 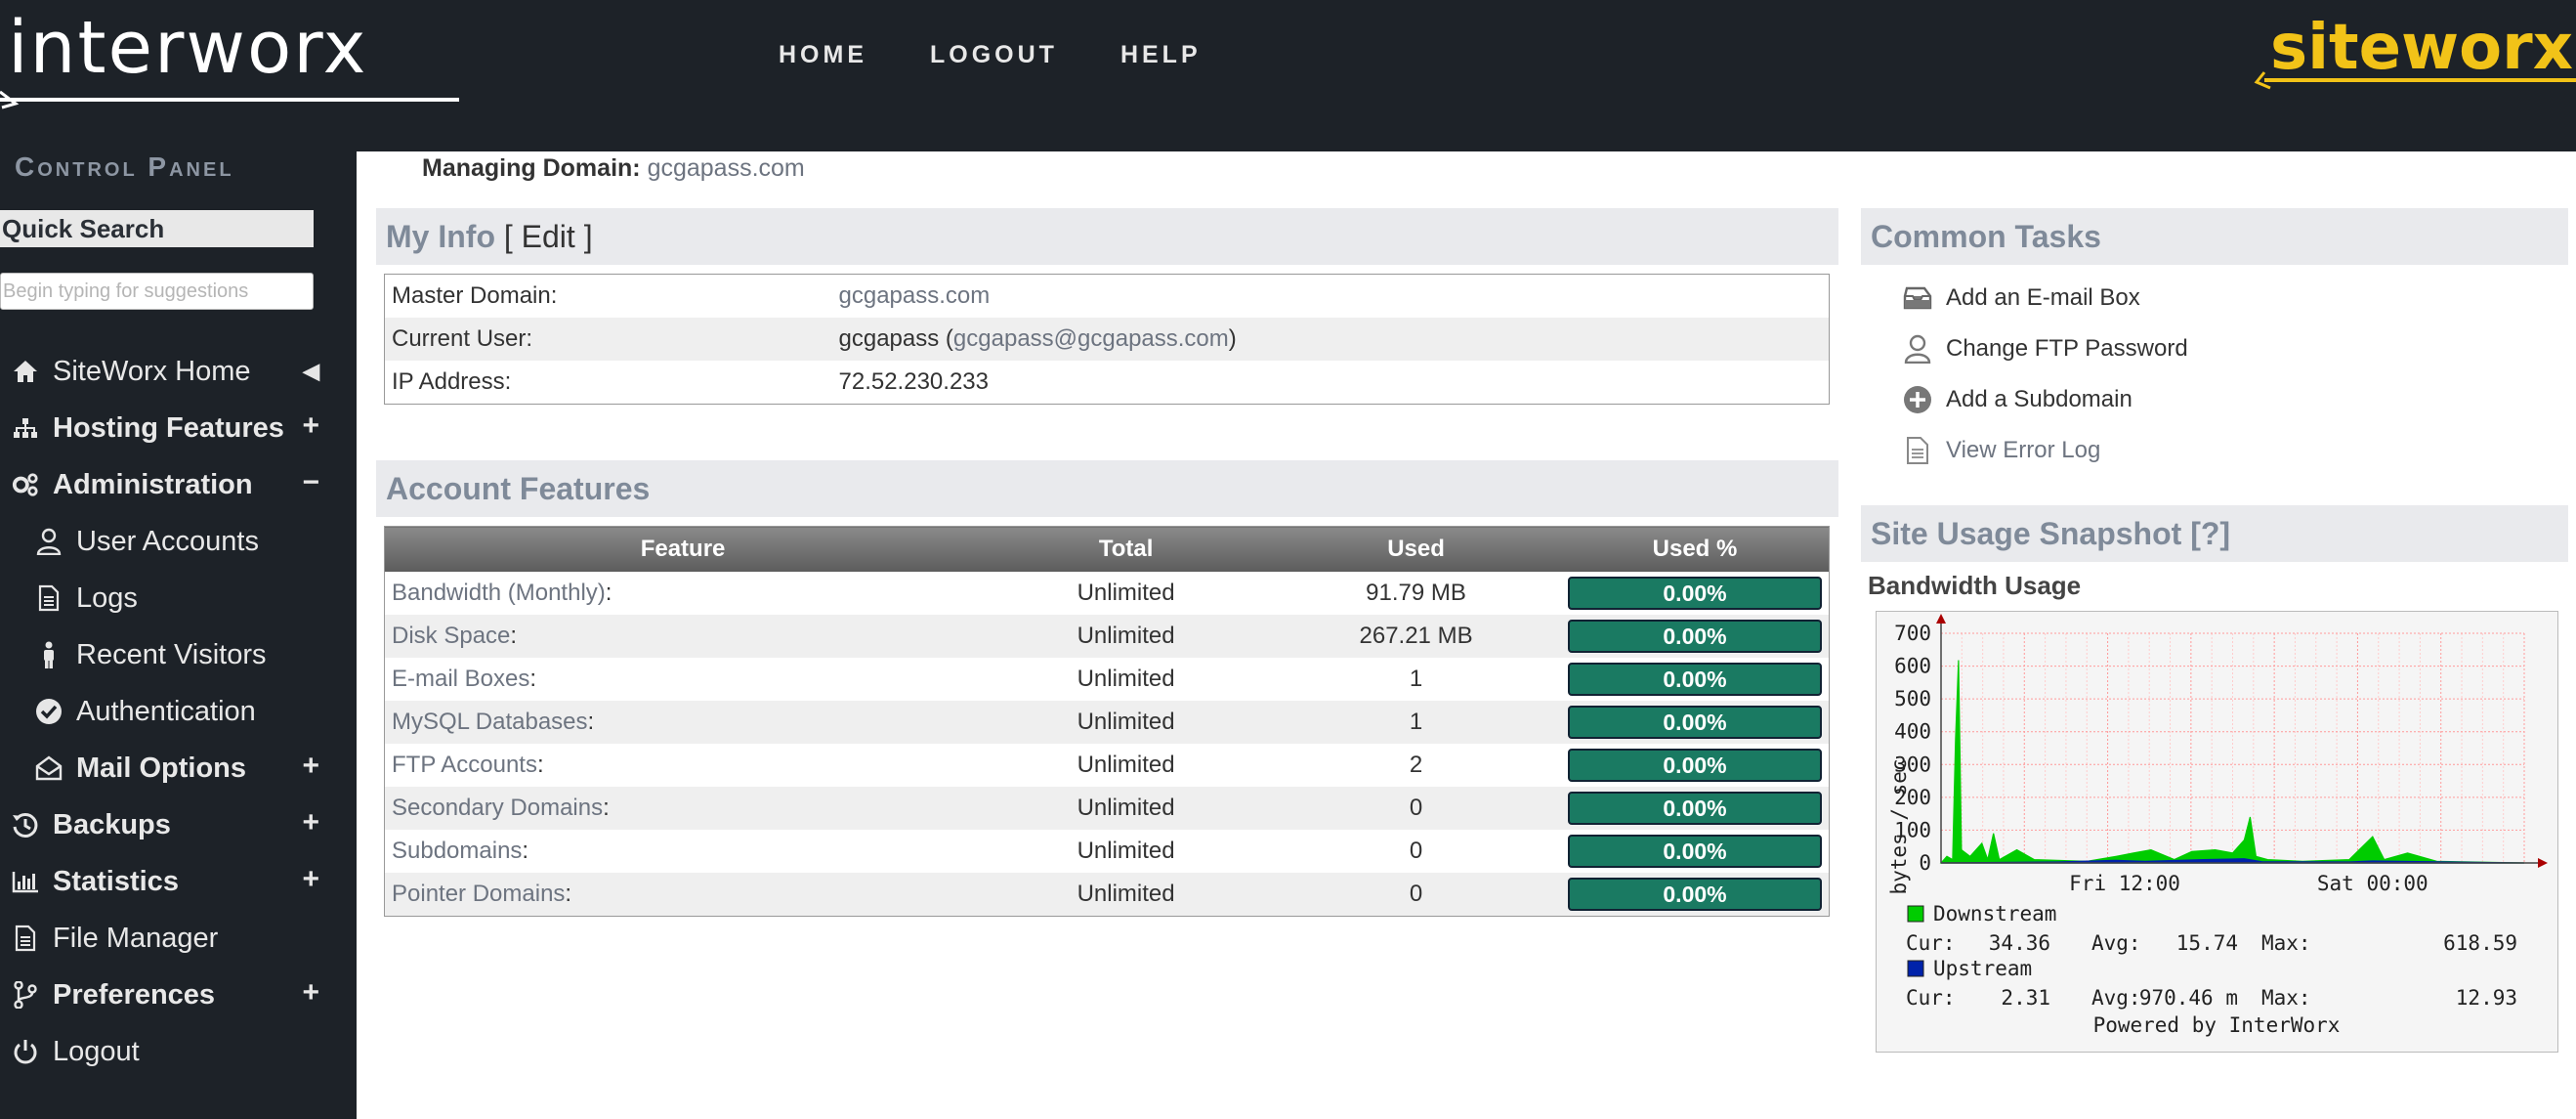 I want to click on feature-link: Secondary Domains, so click(x=497, y=808).